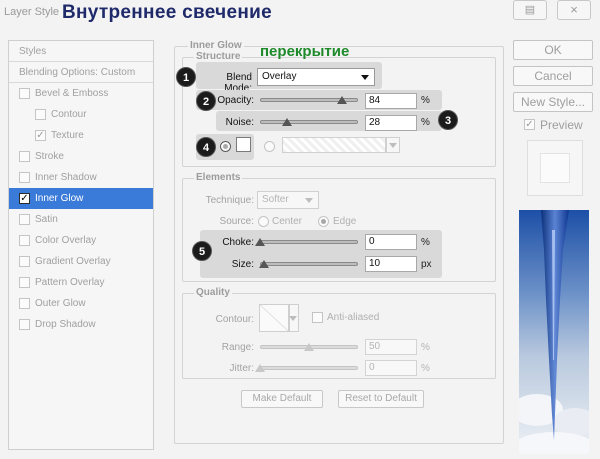 The width and height of the screenshot is (600, 459). What do you see at coordinates (425, 122) in the screenshot?
I see `noise-unit: %` at bounding box center [425, 122].